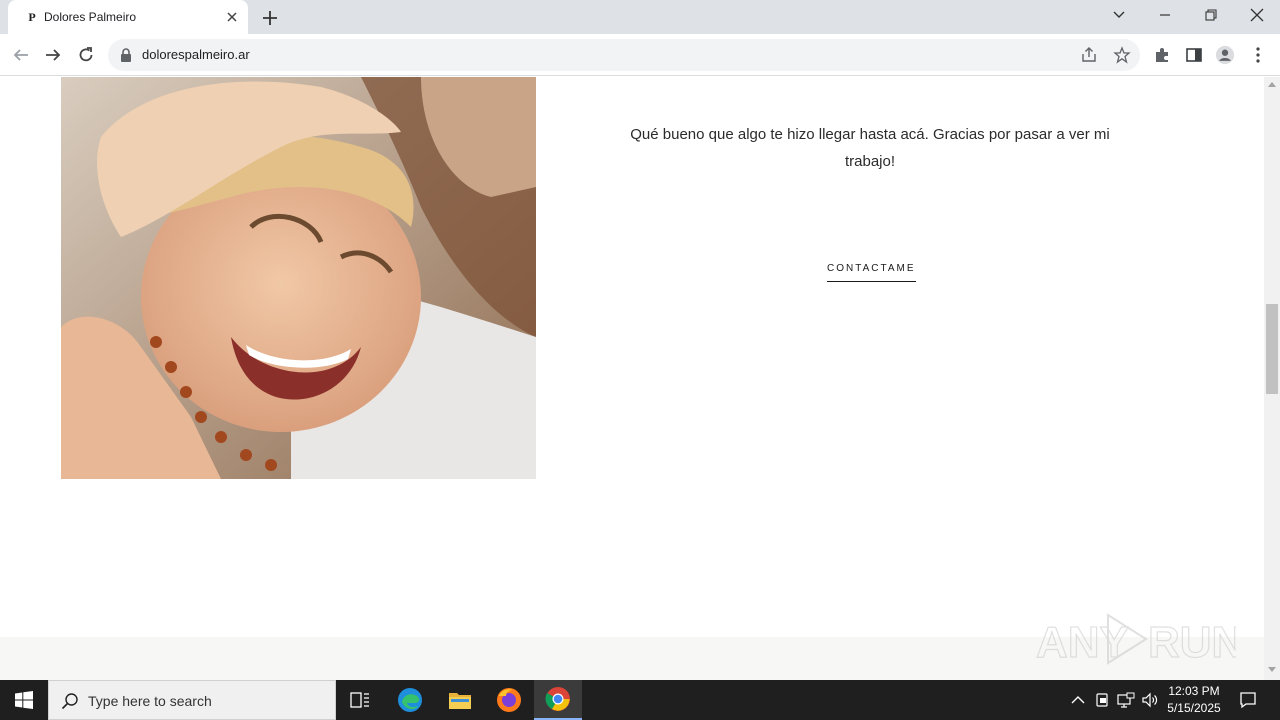 Image resolution: width=1280 pixels, height=720 pixels. What do you see at coordinates (624, 55) in the screenshot?
I see `address-bar: dolorespalmeiro.ar` at bounding box center [624, 55].